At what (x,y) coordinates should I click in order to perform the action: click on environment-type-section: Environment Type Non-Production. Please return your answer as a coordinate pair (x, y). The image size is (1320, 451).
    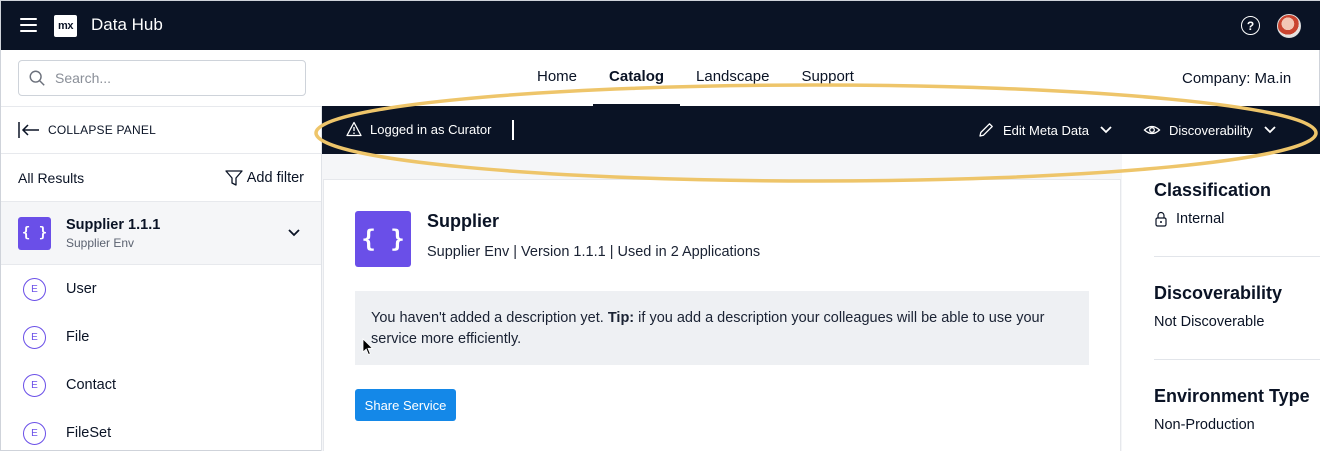
    Looking at the image, I should click on (1237, 409).